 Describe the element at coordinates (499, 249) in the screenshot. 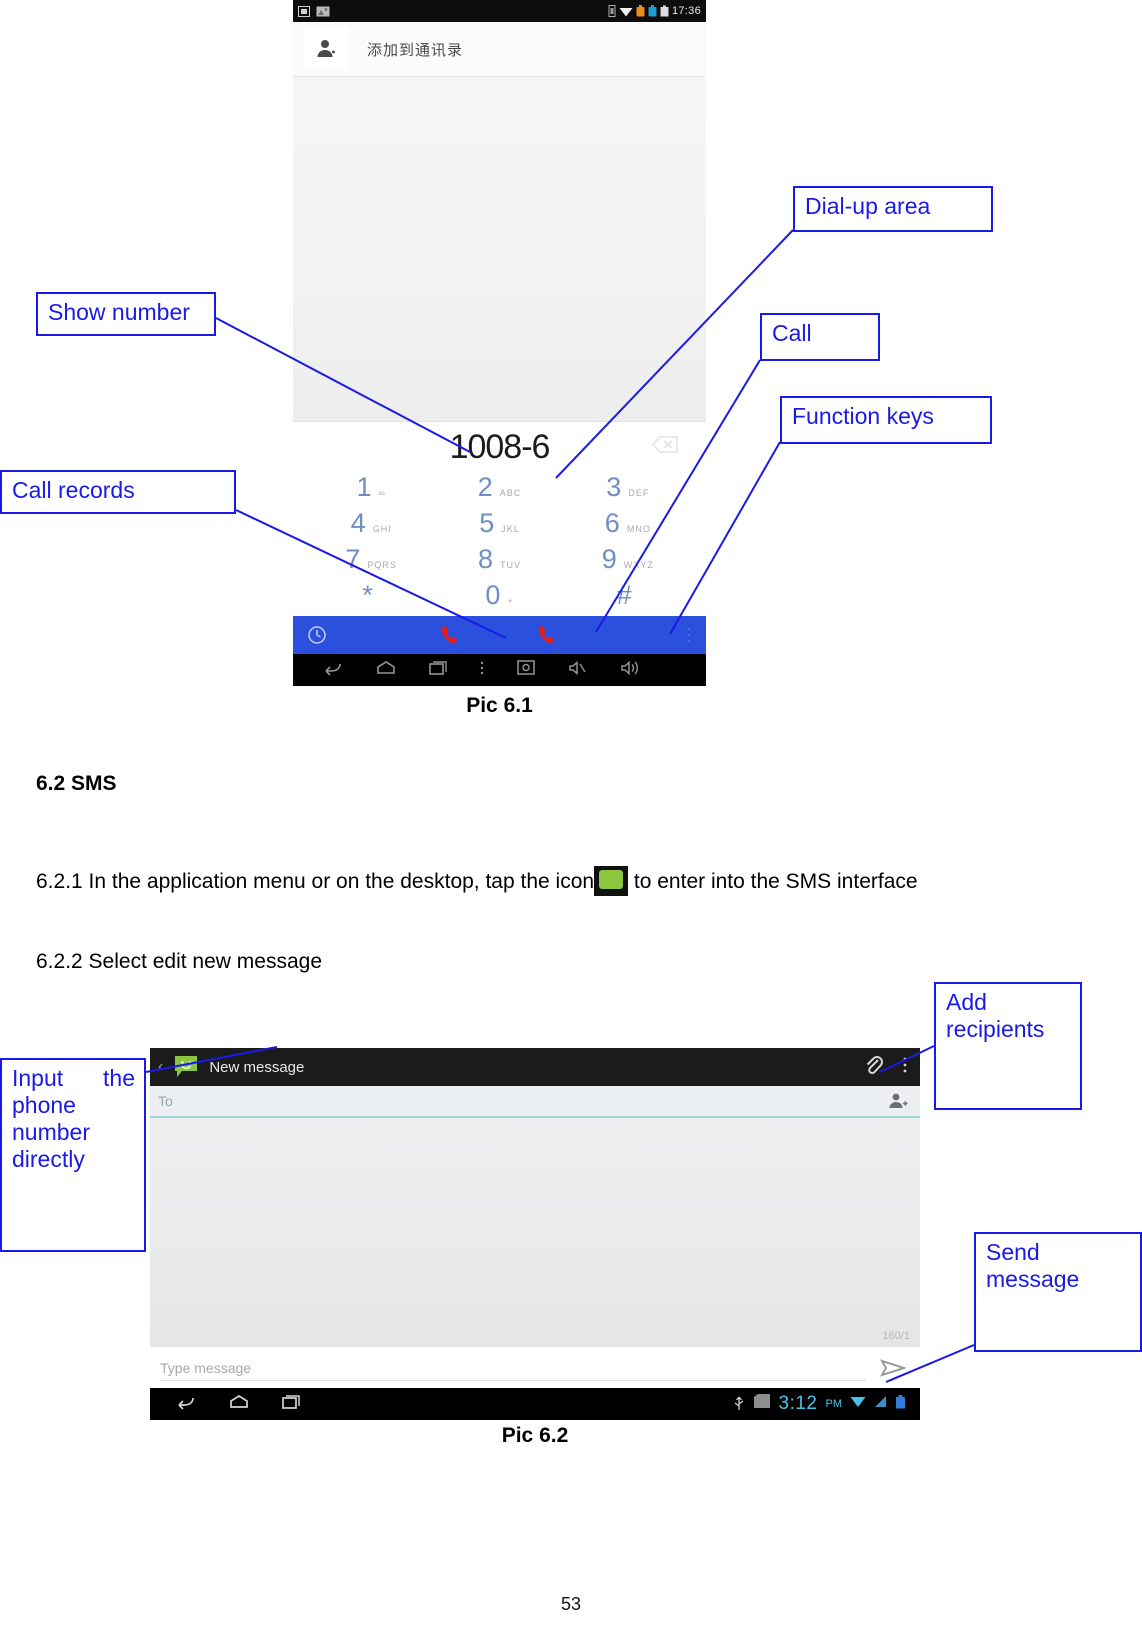

I see `dialer-empty-area` at that location.